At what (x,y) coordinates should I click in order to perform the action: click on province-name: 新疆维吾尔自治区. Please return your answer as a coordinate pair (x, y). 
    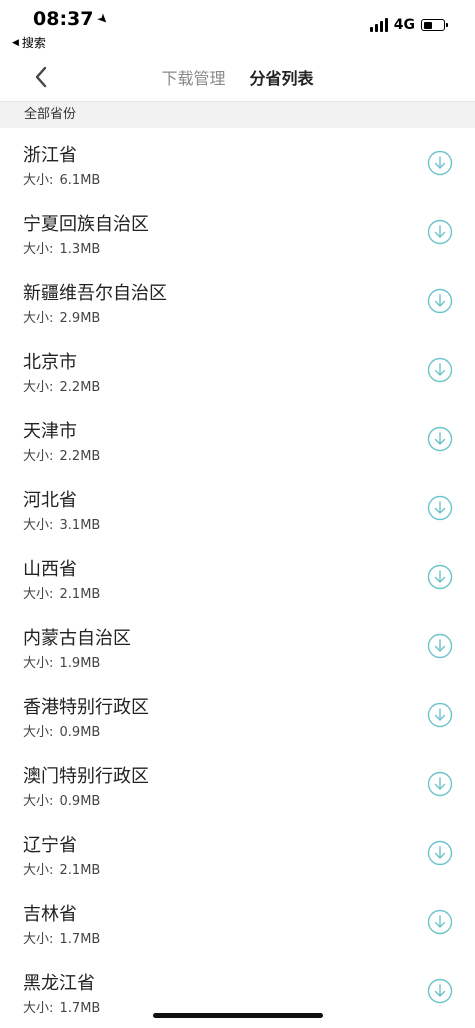
    Looking at the image, I should click on (95, 293).